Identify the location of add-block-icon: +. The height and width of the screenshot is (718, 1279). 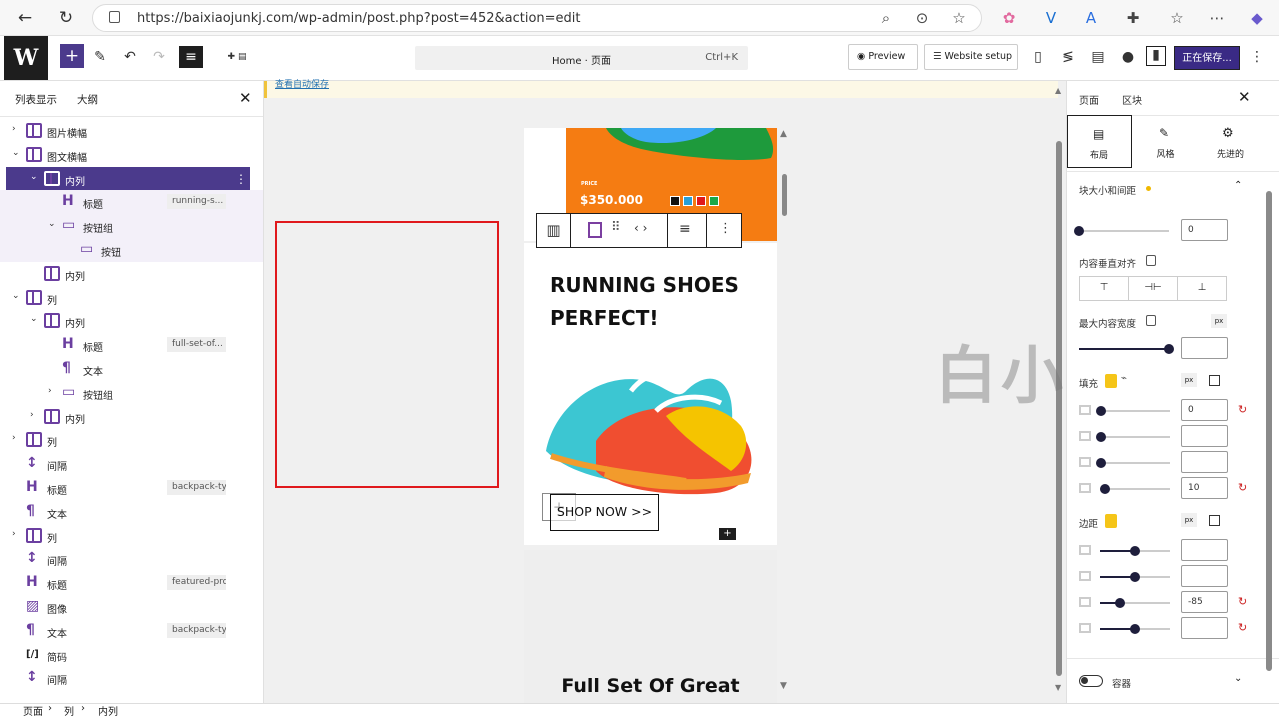
(727, 534).